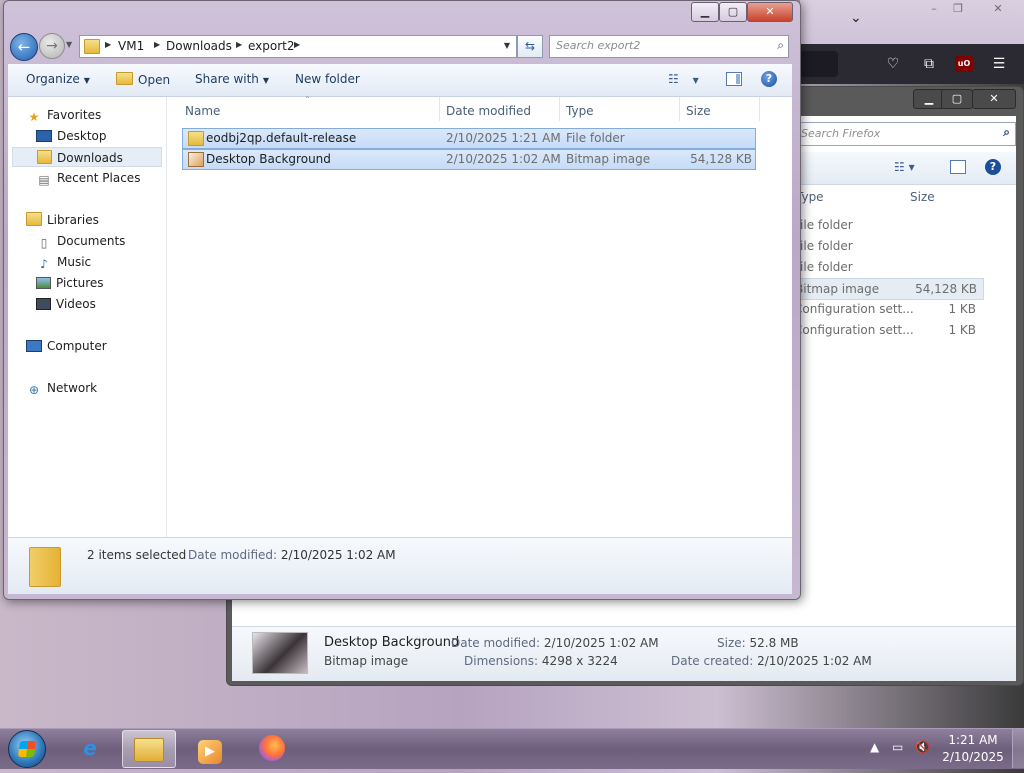 This screenshot has width=1024, height=773. What do you see at coordinates (88, 178) in the screenshot?
I see `nav-recent-places: ▤ Recent Places` at bounding box center [88, 178].